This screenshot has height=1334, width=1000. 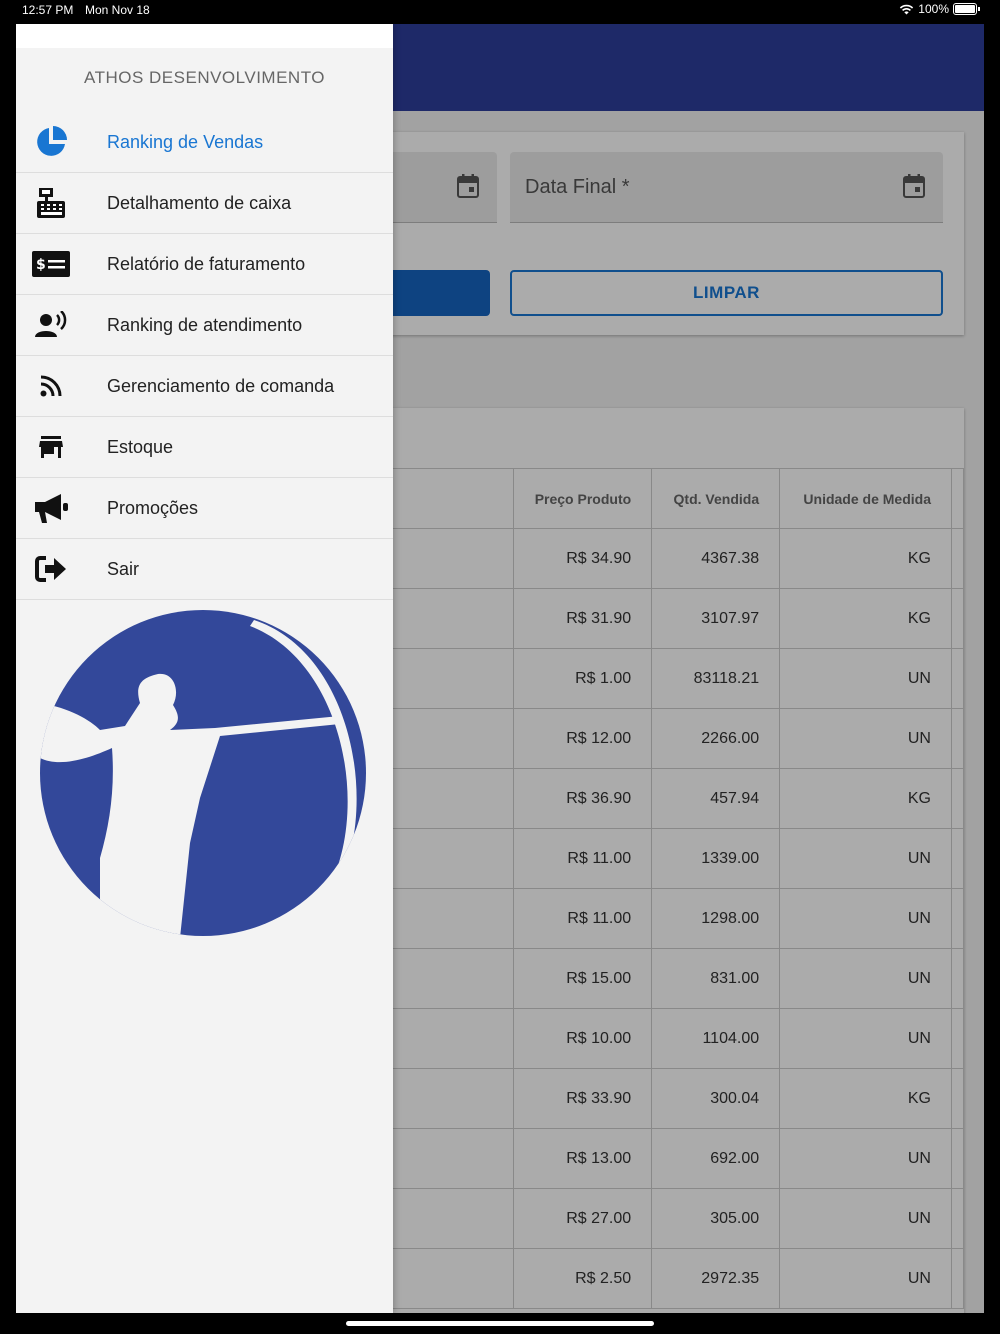 What do you see at coordinates (153, 507) in the screenshot?
I see `menu-item-label: Promoções` at bounding box center [153, 507].